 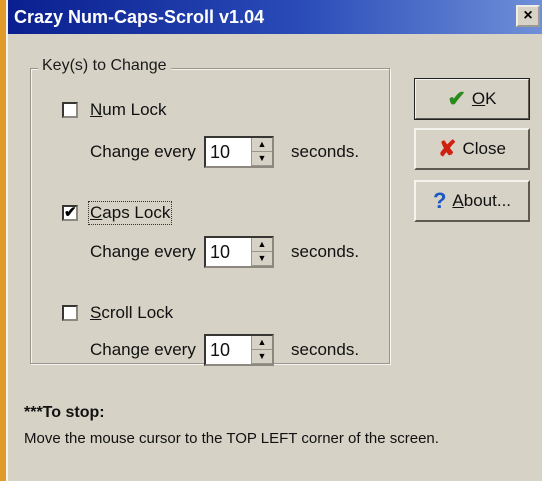 I want to click on question-icon: ?, so click(x=439, y=200).